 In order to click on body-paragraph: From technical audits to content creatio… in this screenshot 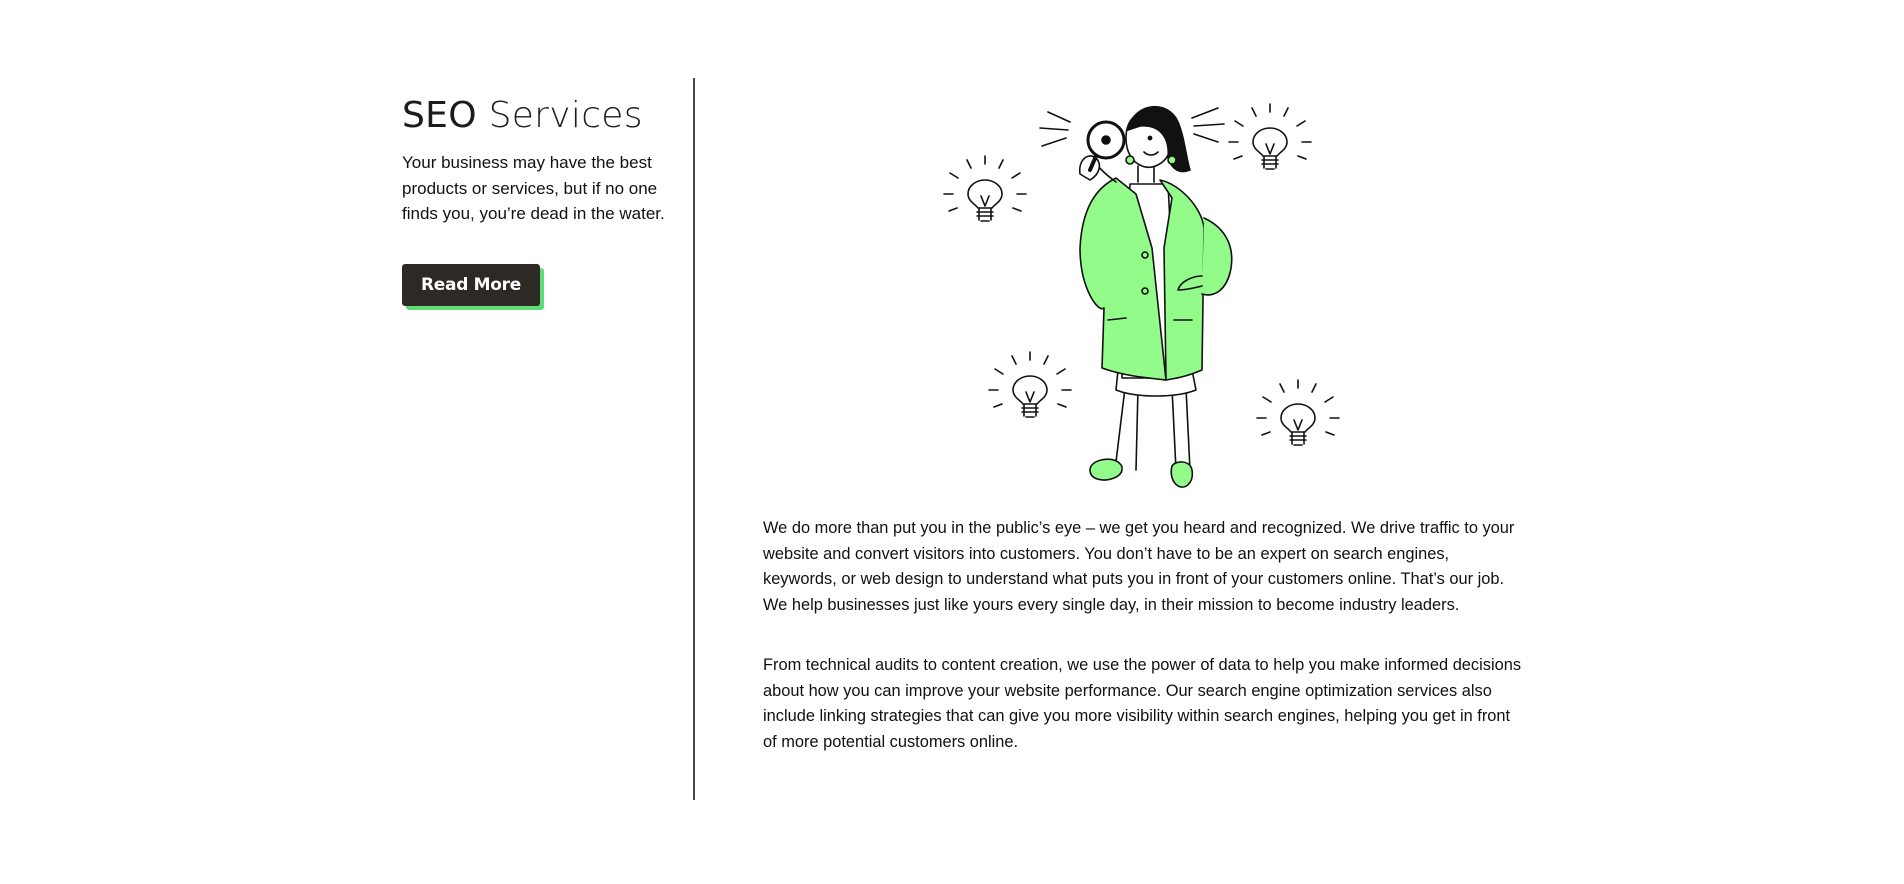, I will do `click(1142, 703)`.